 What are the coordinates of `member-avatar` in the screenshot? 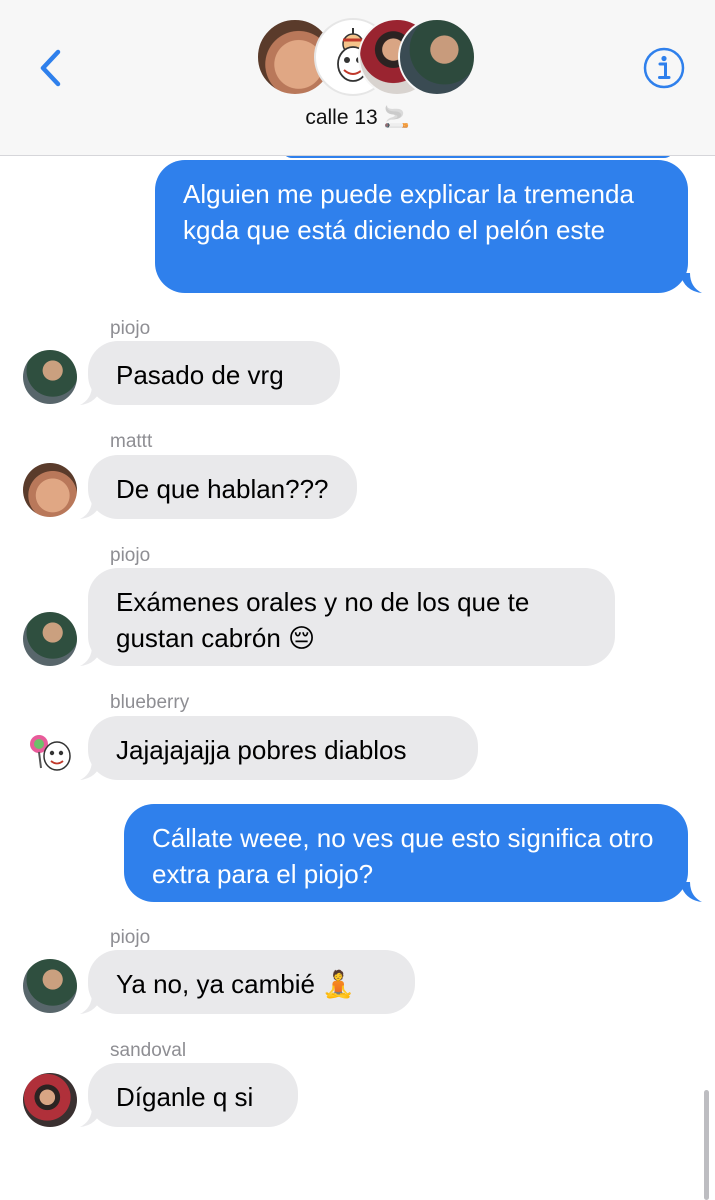 It's located at (437, 57).